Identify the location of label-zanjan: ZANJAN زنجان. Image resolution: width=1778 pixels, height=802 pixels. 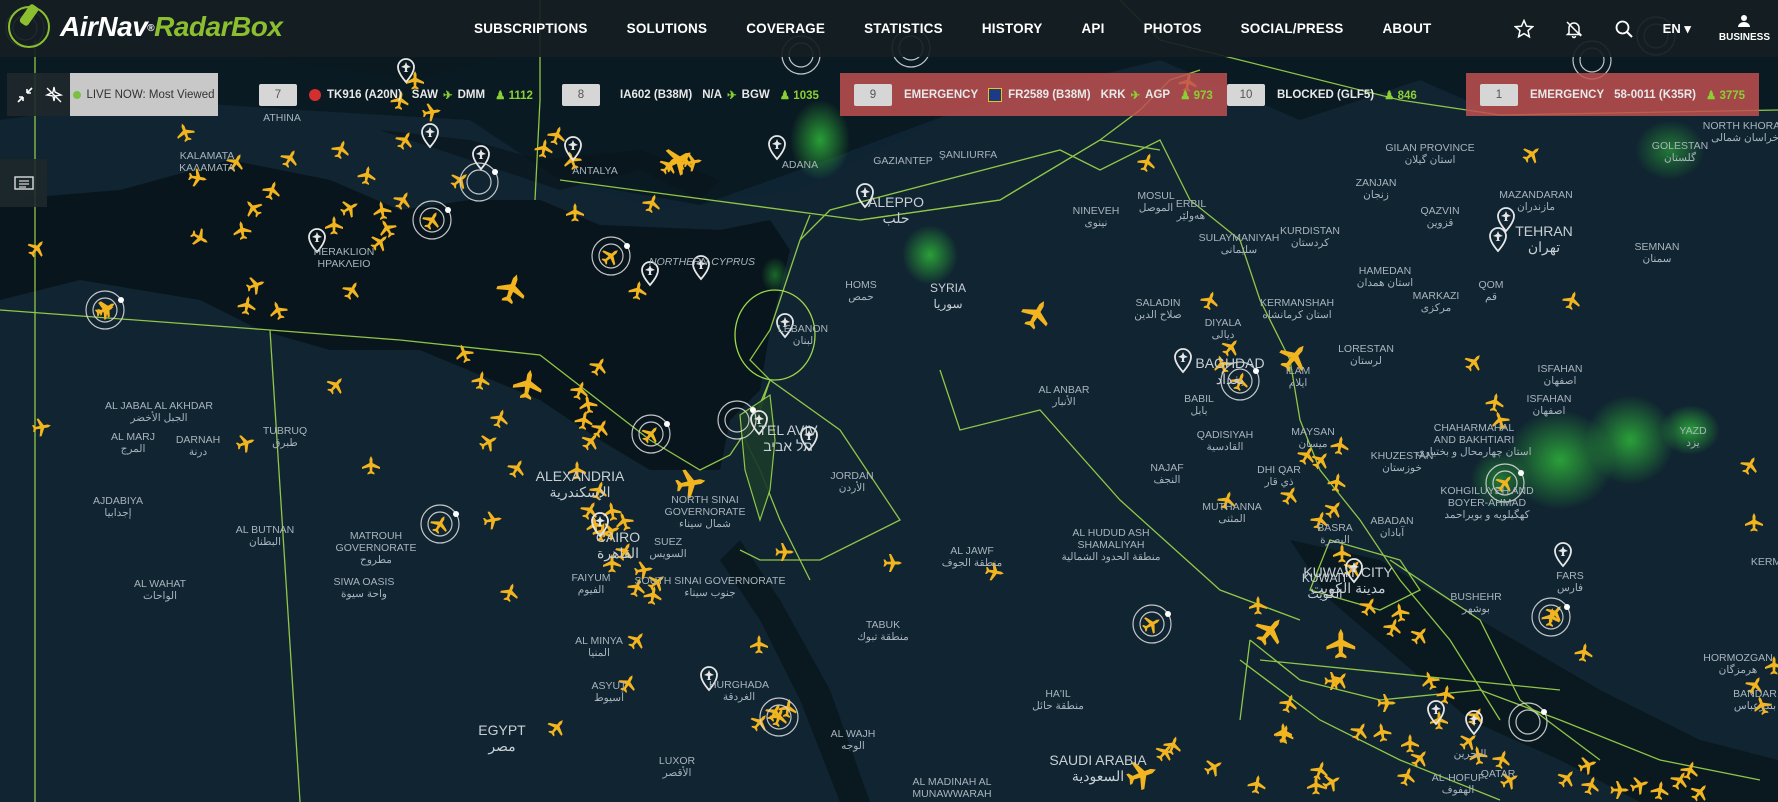
(1376, 189).